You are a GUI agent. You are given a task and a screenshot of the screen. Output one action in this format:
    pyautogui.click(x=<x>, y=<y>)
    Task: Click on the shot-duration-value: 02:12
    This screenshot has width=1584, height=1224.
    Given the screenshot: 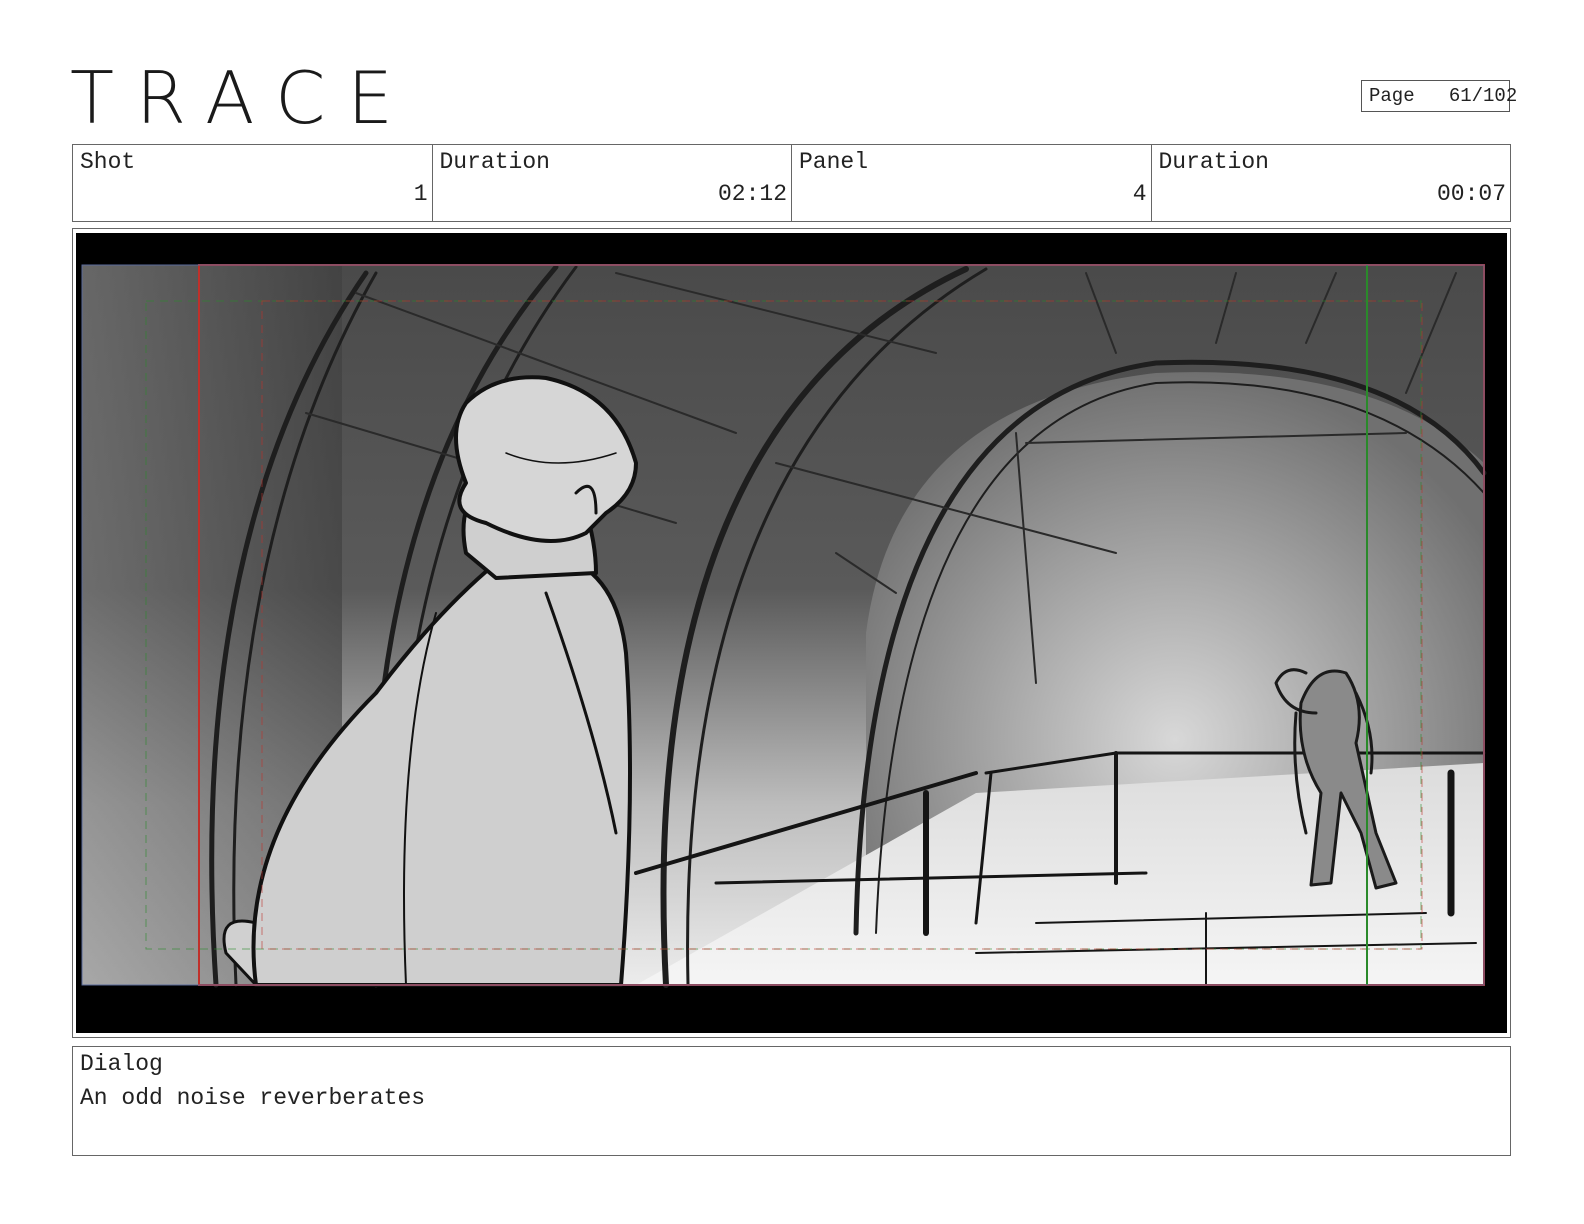 What is the action you would take?
    pyautogui.click(x=752, y=194)
    